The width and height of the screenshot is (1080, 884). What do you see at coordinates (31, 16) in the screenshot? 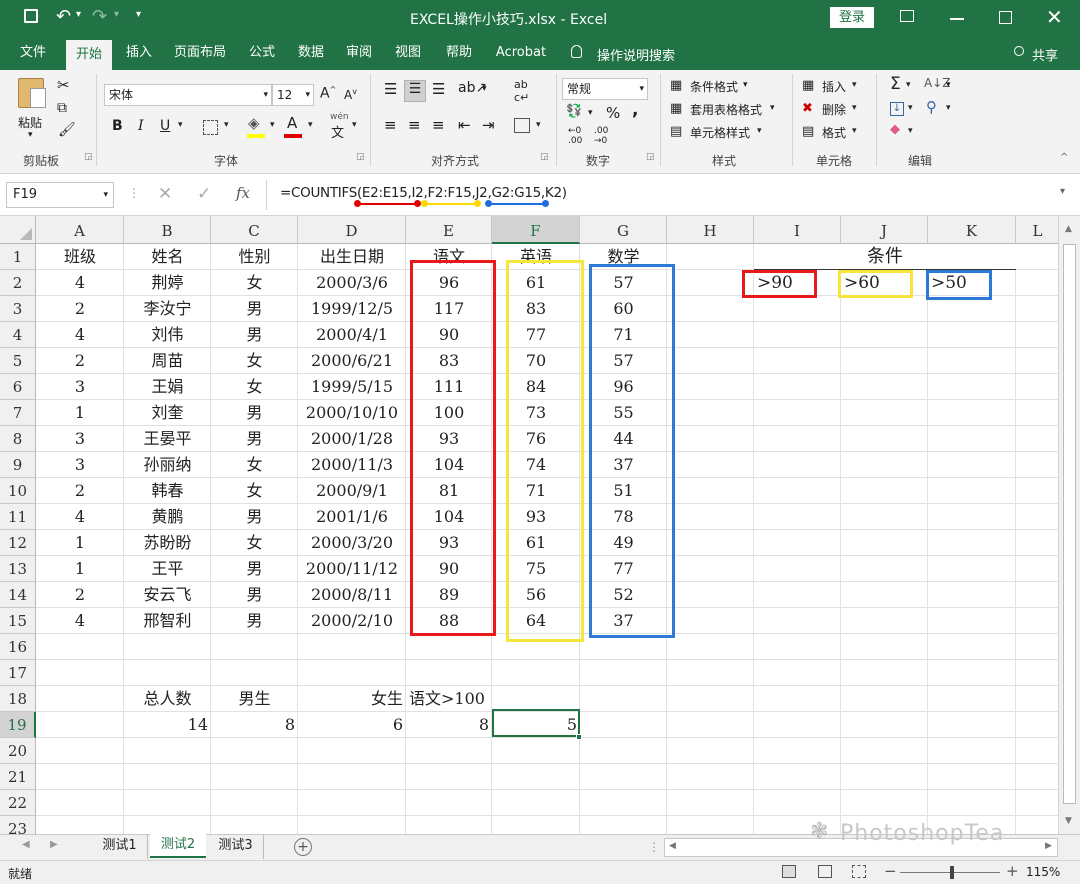
I see `save-icon` at bounding box center [31, 16].